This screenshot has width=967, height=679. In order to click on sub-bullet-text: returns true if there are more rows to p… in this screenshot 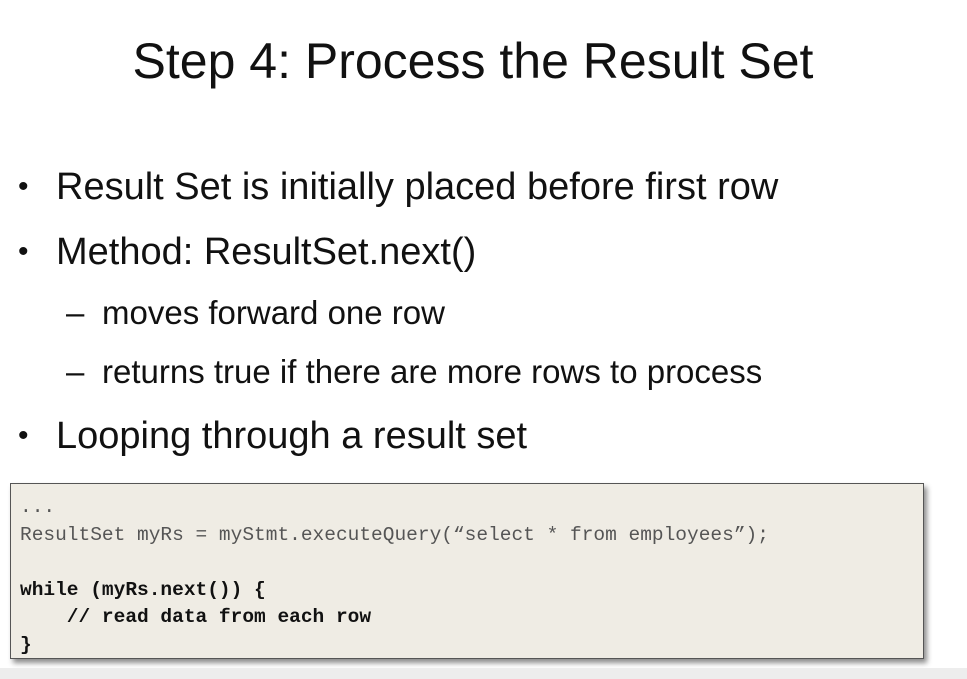, I will do `click(432, 371)`.